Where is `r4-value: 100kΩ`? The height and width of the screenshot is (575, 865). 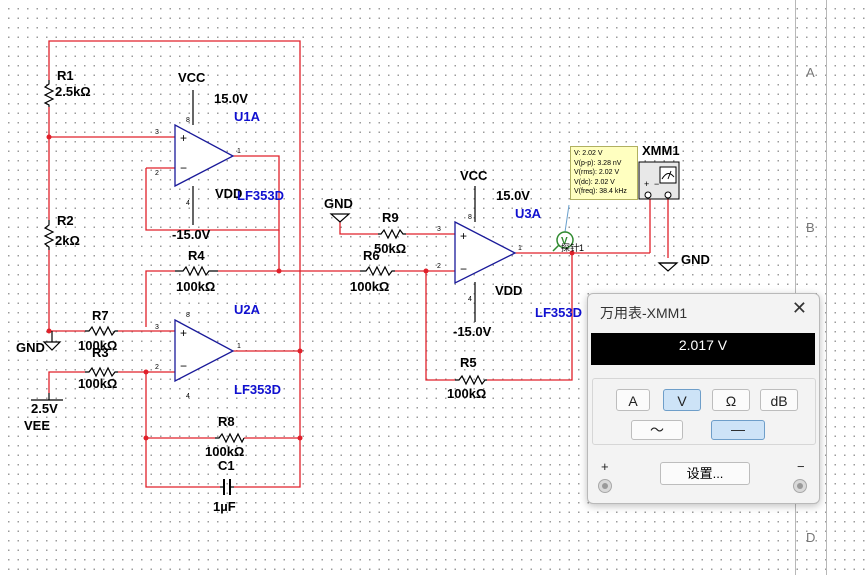 r4-value: 100kΩ is located at coordinates (195, 286).